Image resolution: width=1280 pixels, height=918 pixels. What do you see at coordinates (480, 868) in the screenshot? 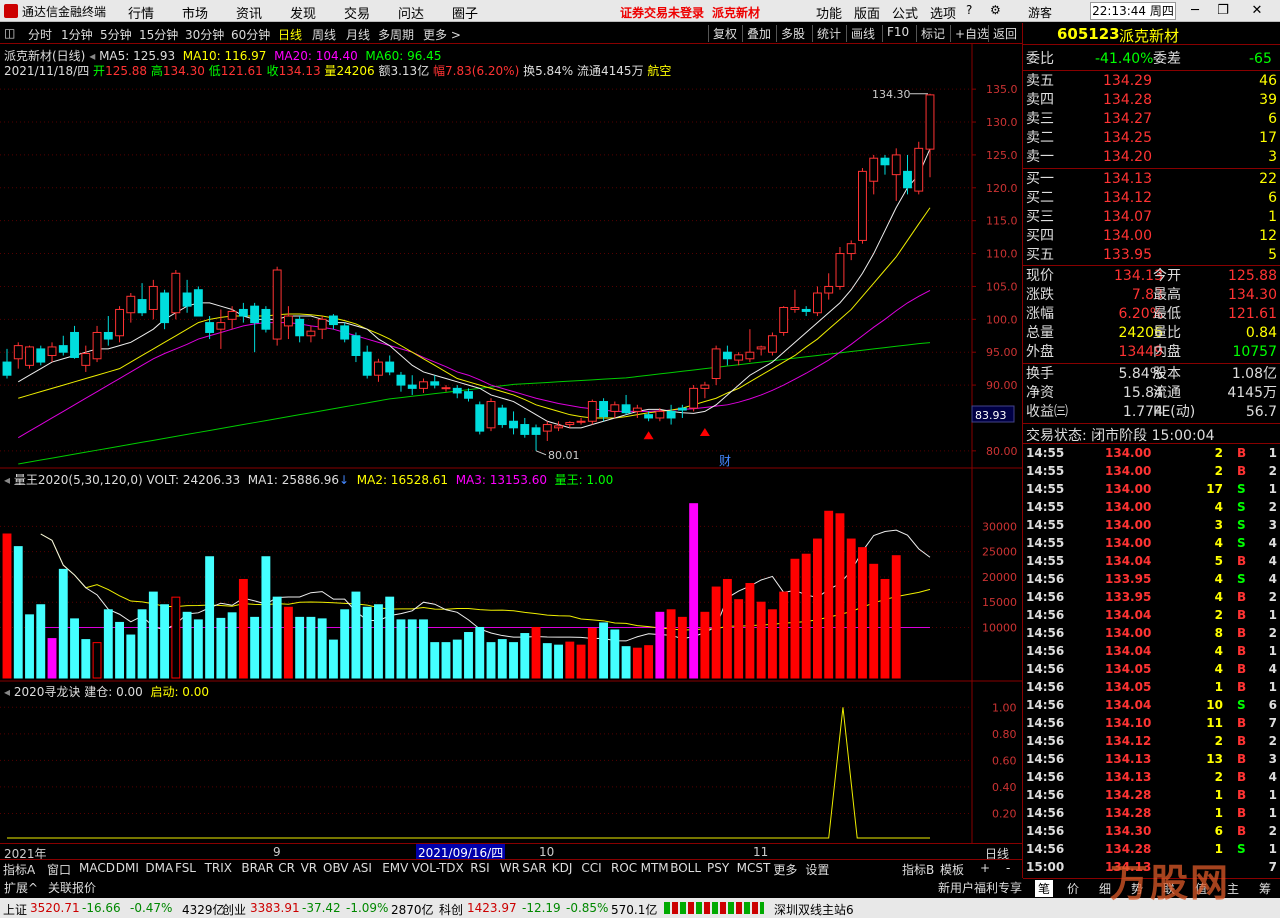
I see `indicator-tab-14: RSI` at bounding box center [480, 868].